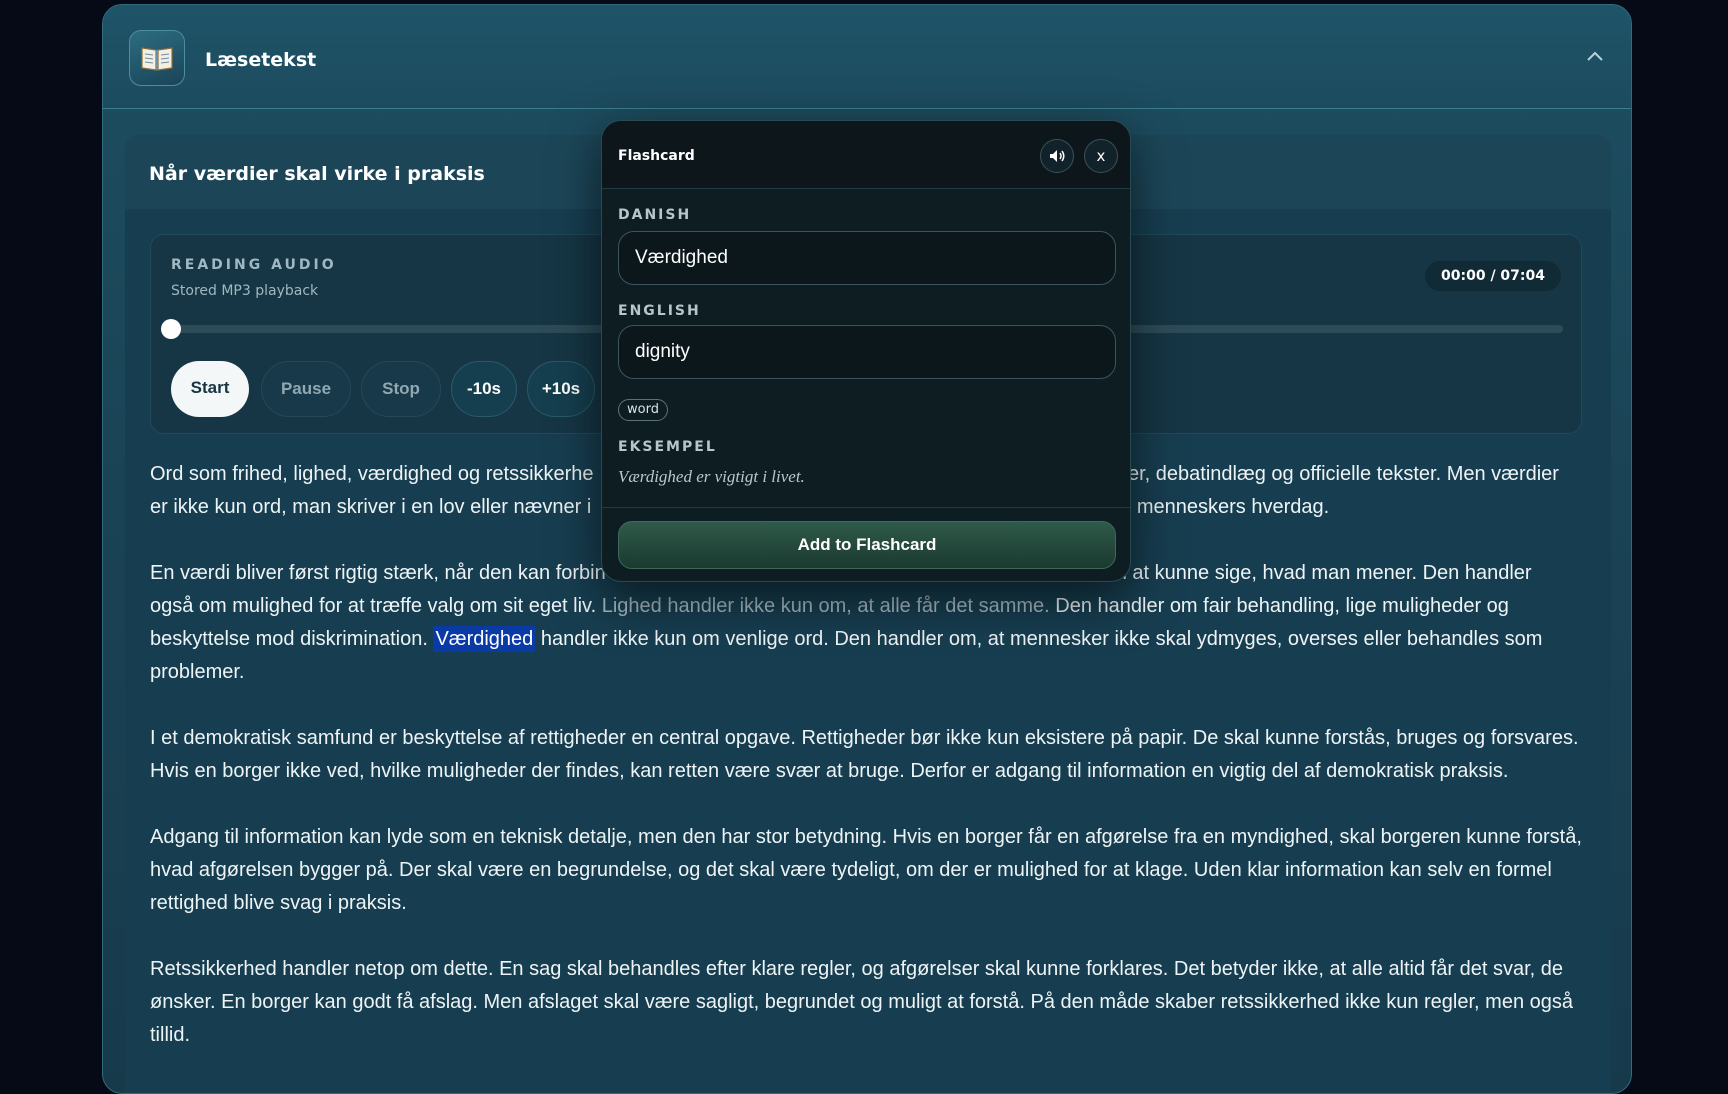 The height and width of the screenshot is (1094, 1728). What do you see at coordinates (484, 389) in the screenshot?
I see `rewind-10s-button: -10s` at bounding box center [484, 389].